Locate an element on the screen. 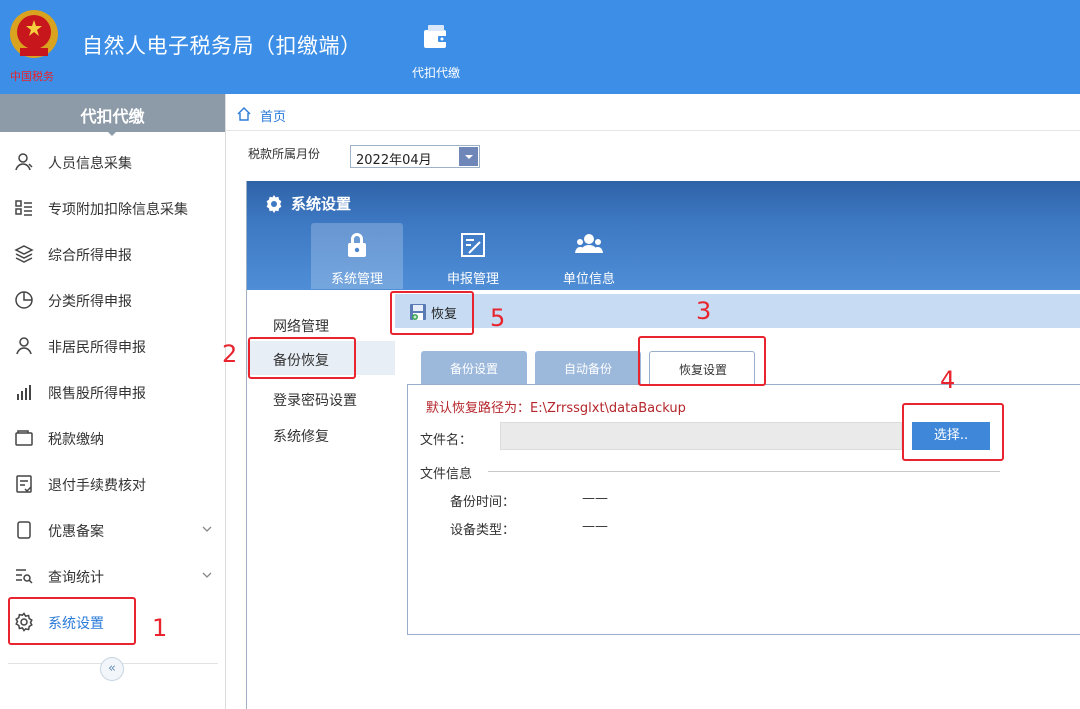 This screenshot has width=1080, height=709. sidebar-item-label: 人员信息采集 is located at coordinates (90, 164).